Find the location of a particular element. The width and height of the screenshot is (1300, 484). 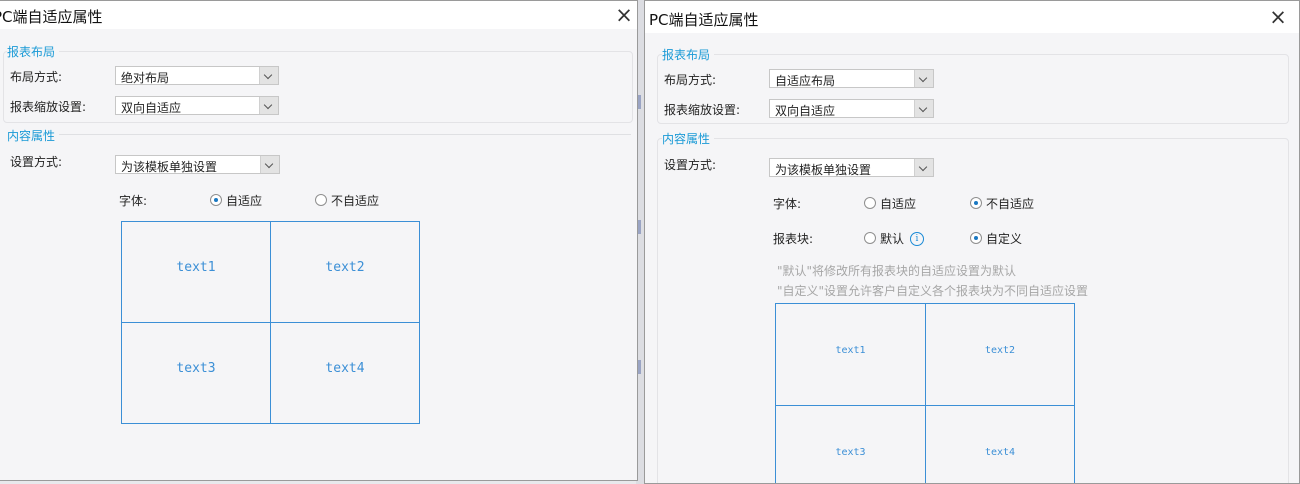

hint-custom: "自定义"设置允许客户自定义各个报表块为不同自适应设置 is located at coordinates (933, 291).